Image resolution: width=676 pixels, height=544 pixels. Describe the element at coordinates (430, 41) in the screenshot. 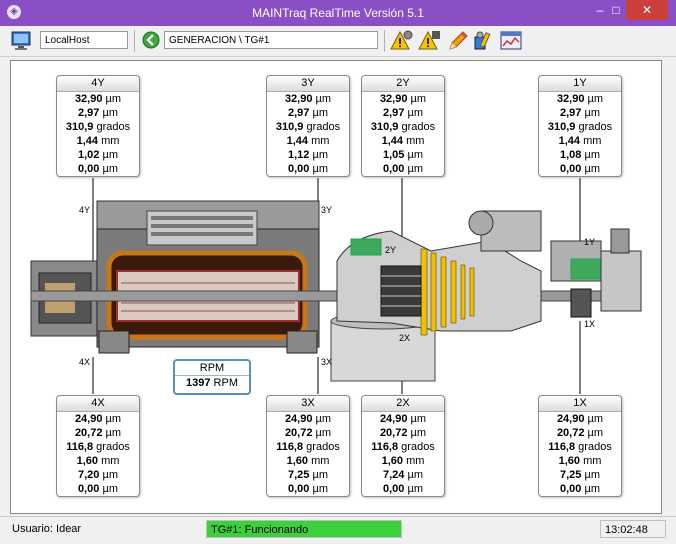

I see `warning-config-icon` at that location.